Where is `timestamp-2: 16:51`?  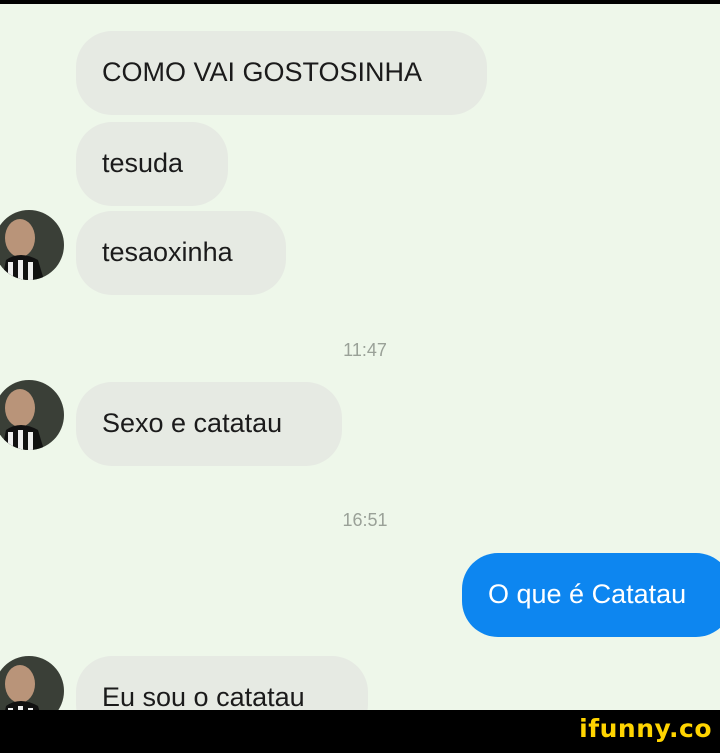 timestamp-2: 16:51 is located at coordinates (365, 520).